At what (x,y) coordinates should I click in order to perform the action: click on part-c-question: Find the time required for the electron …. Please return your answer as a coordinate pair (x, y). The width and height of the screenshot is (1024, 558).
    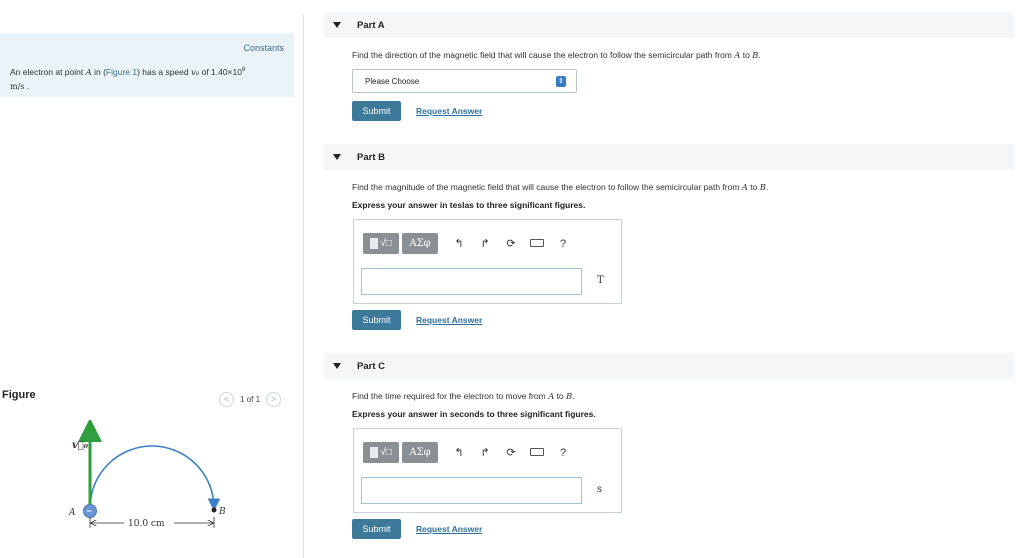
    Looking at the image, I should click on (463, 396).